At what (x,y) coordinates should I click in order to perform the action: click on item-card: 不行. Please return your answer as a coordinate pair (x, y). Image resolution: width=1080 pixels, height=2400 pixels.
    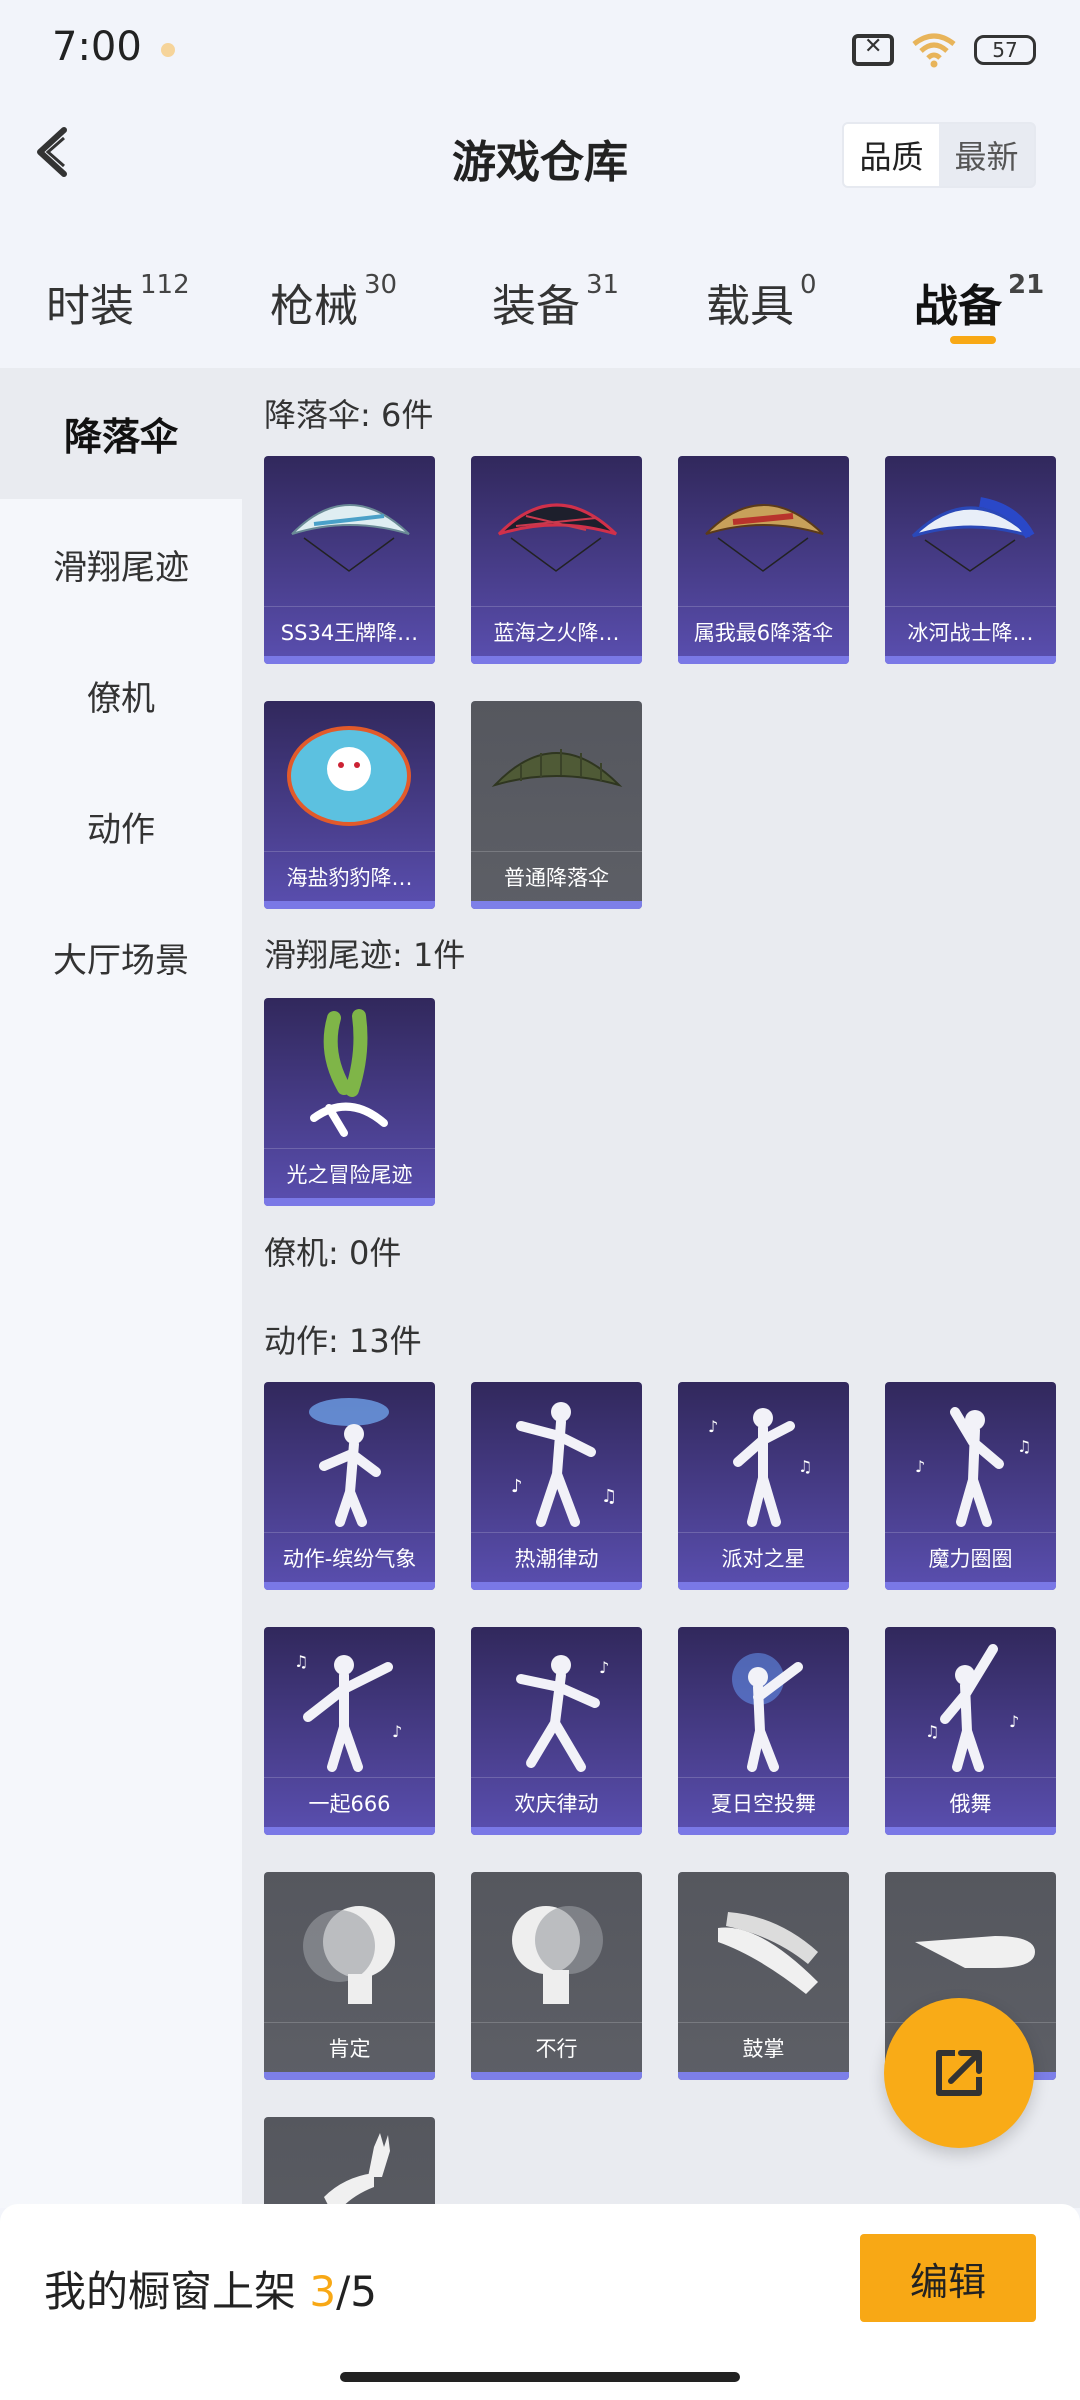
    Looking at the image, I should click on (556, 1976).